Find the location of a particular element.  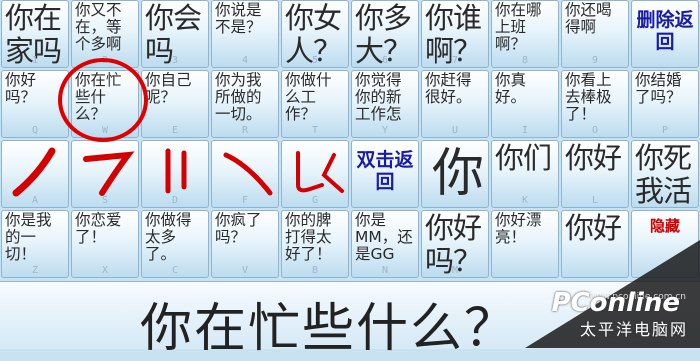

key-label: 你好 is located at coordinates (593, 158).